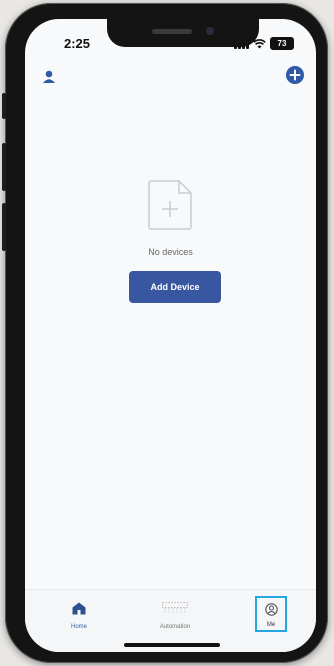 The image size is (334, 666). I want to click on tab-me: Me, so click(271, 614).